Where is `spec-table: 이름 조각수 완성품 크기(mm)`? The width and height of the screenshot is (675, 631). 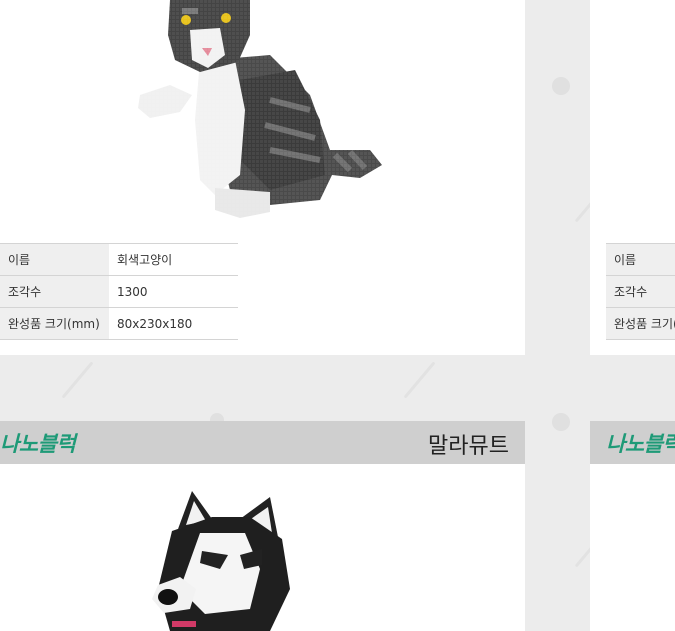 spec-table: 이름 조각수 완성품 크기(mm) is located at coordinates (640, 291).